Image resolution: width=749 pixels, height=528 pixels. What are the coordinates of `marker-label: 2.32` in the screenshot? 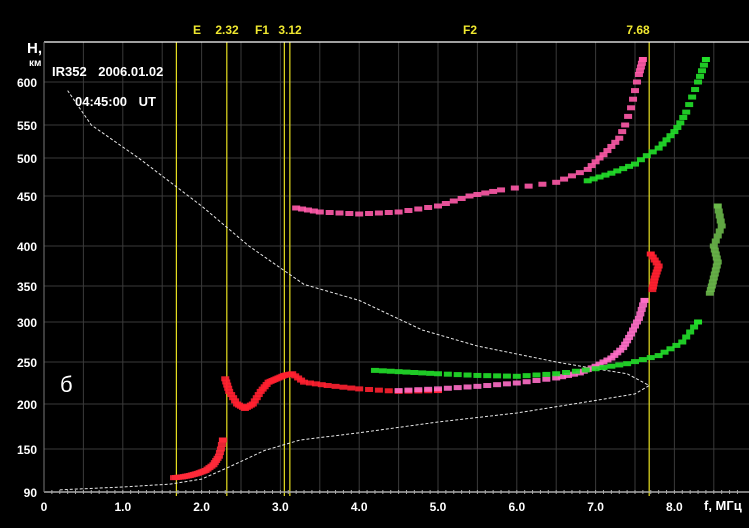 It's located at (227, 30).